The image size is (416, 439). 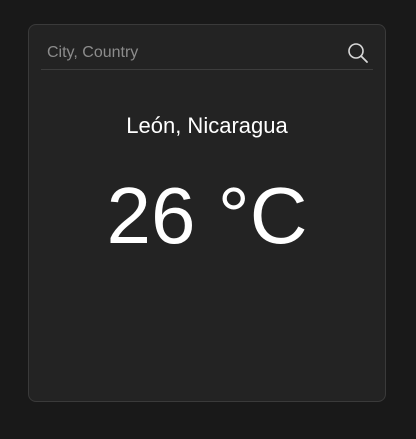 What do you see at coordinates (207, 215) in the screenshot?
I see `temperature-value: 26 °C` at bounding box center [207, 215].